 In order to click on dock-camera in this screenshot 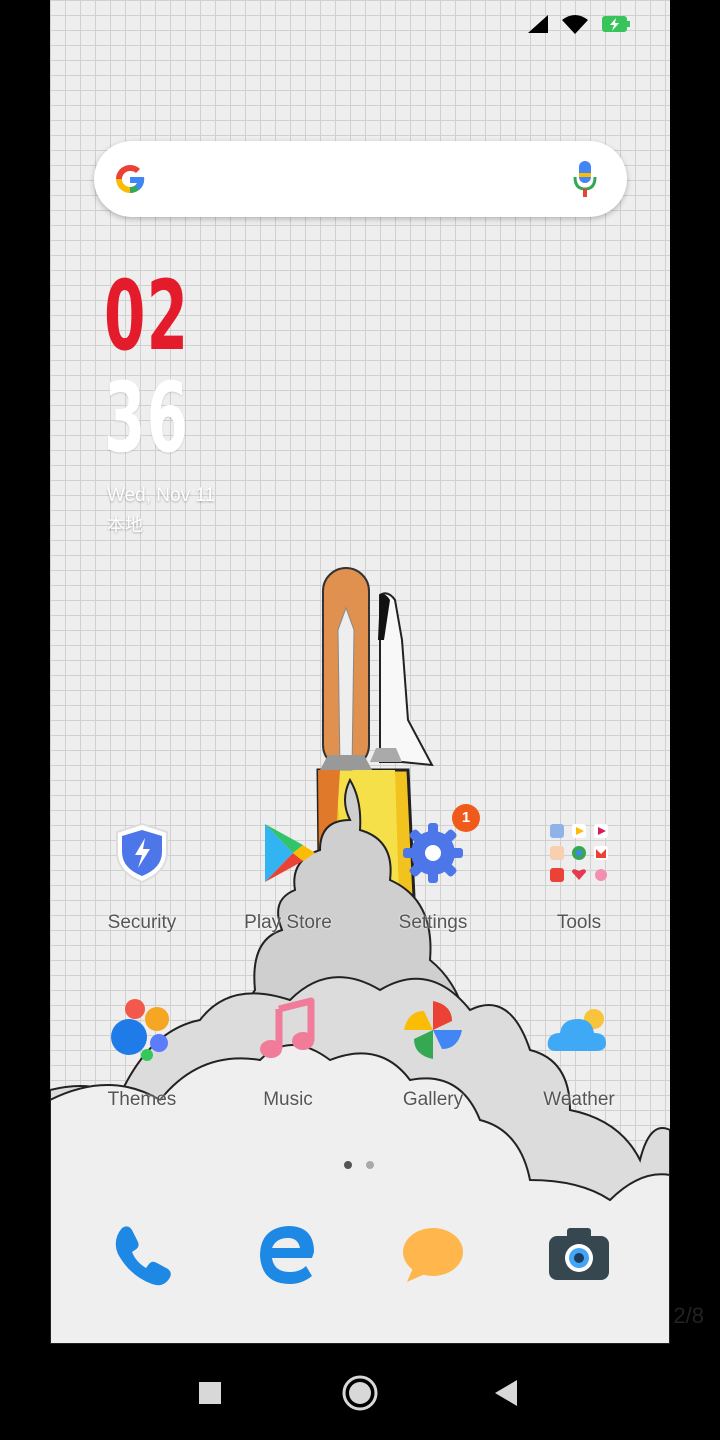, I will do `click(579, 1254)`.